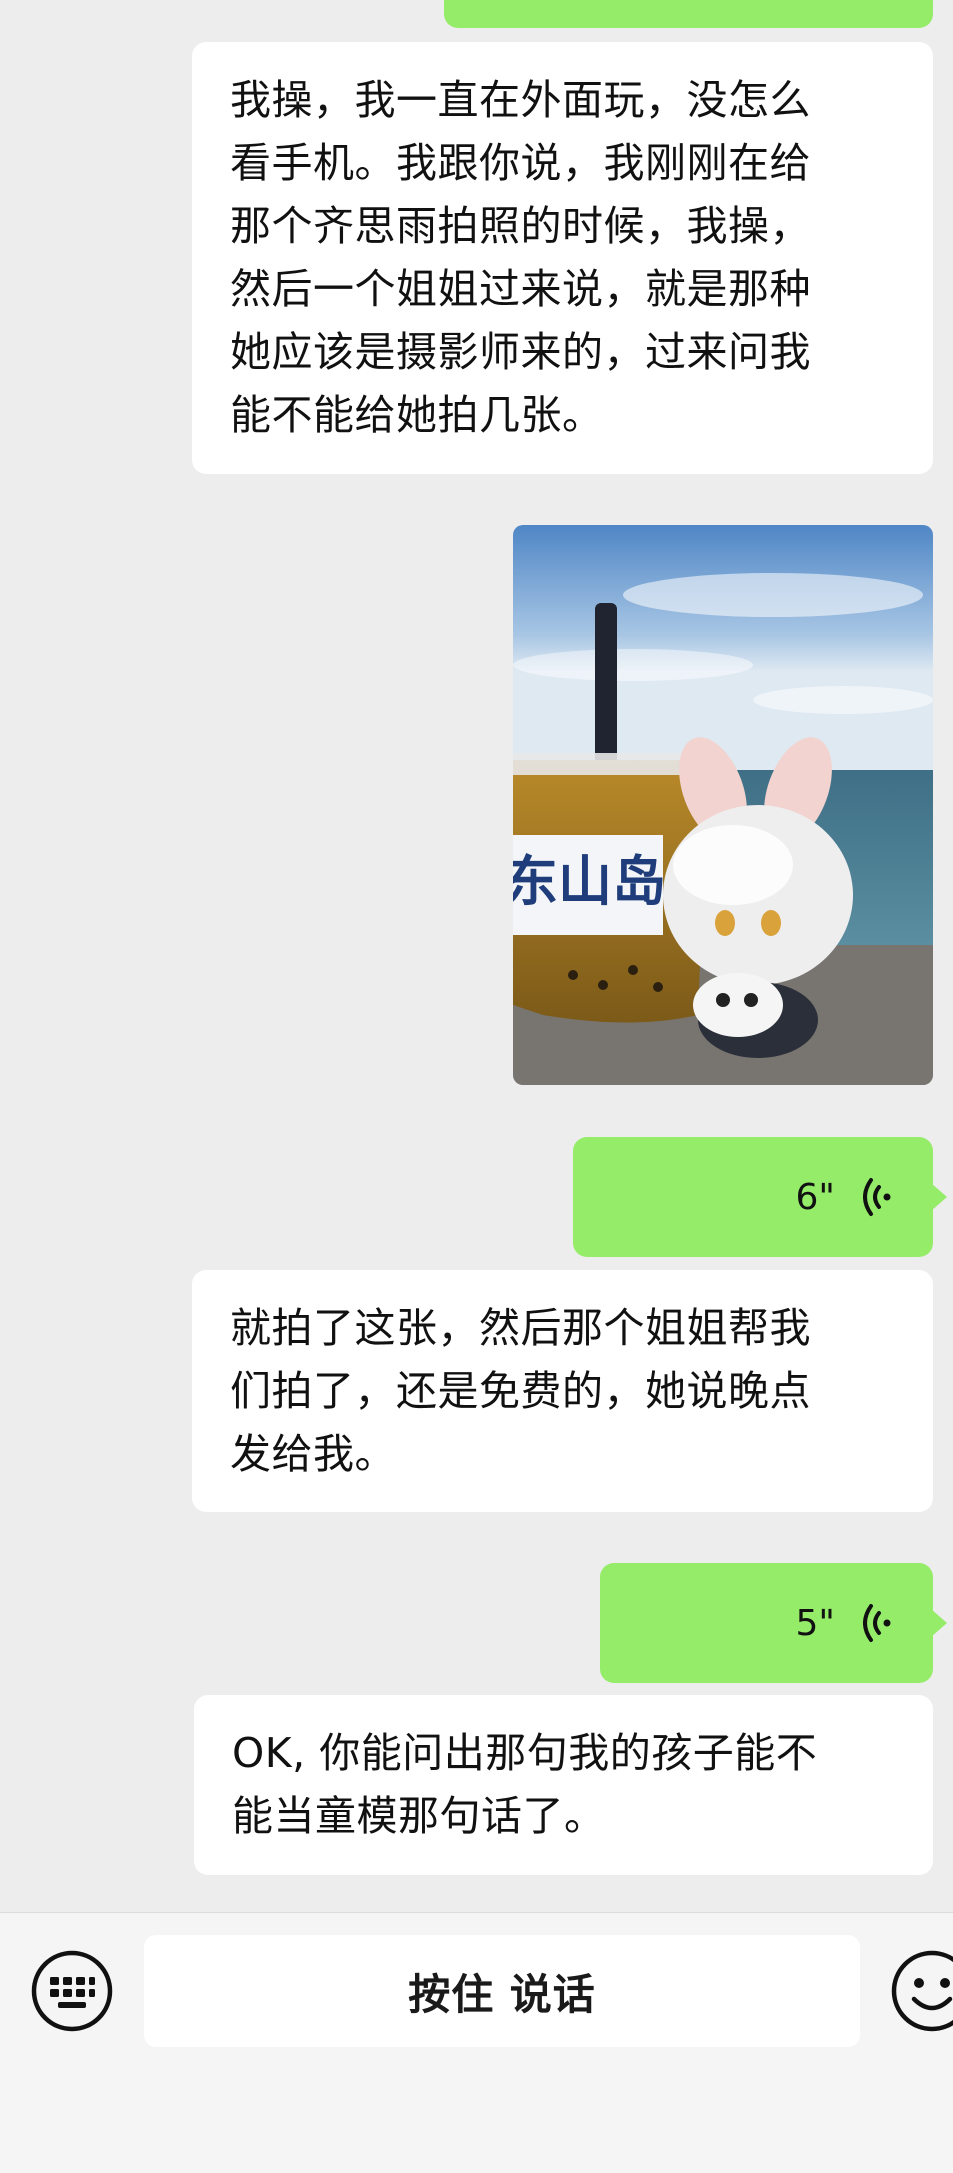 The image size is (953, 2173). Describe the element at coordinates (815, 1623) in the screenshot. I see `voice-duration: 5"` at that location.